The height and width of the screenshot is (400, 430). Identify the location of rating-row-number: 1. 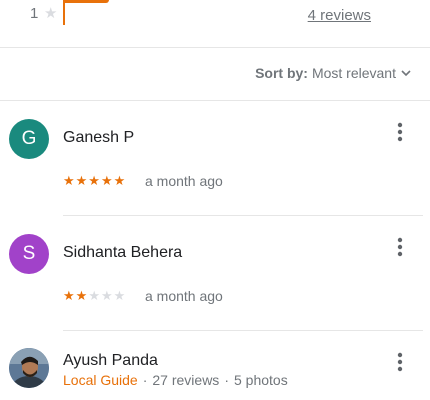
(34, 13).